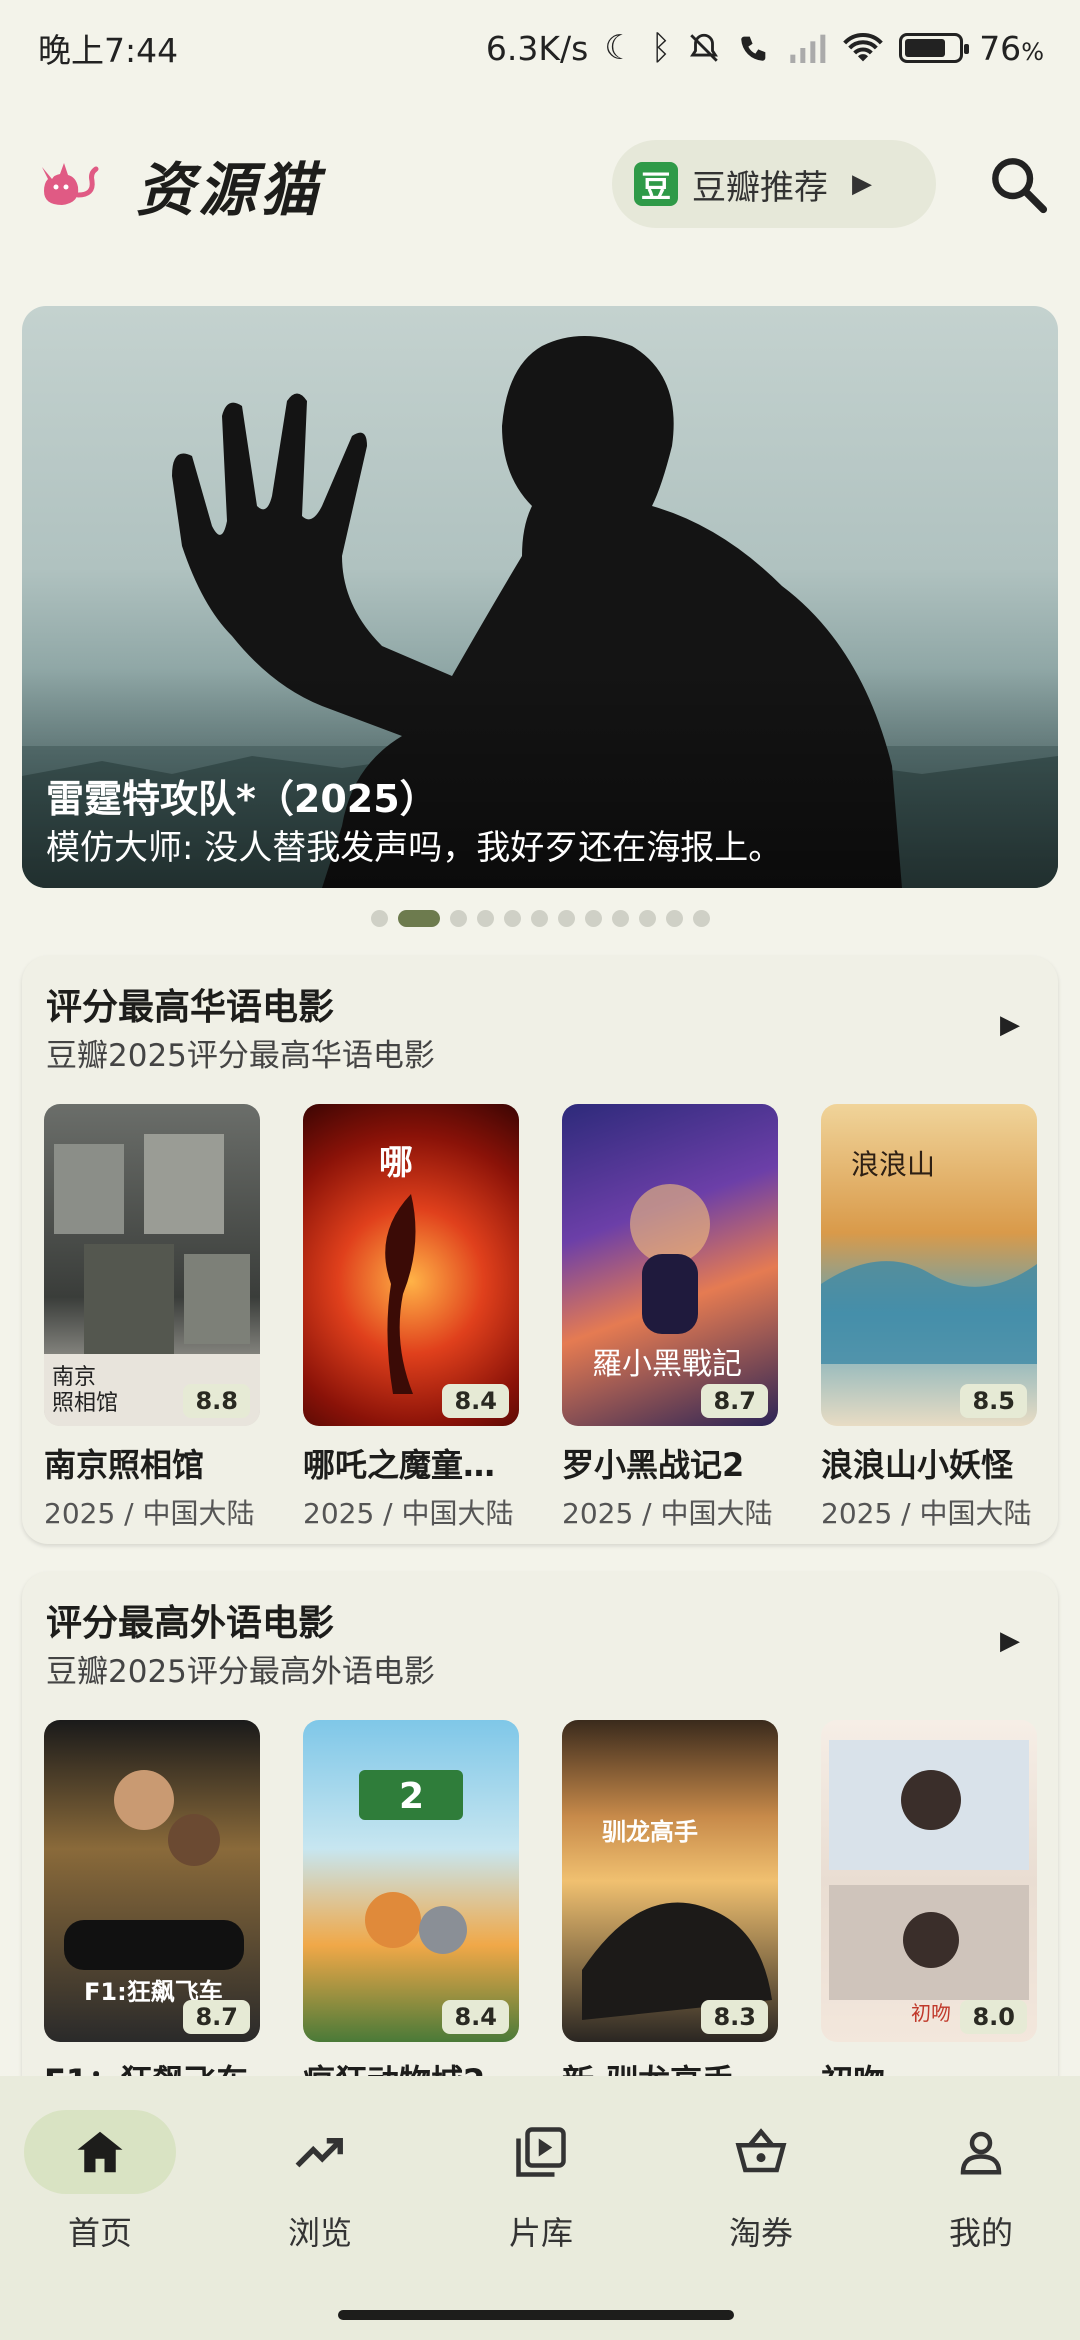  What do you see at coordinates (929, 1256) in the screenshot?
I see `poster-art: 浪浪山` at bounding box center [929, 1256].